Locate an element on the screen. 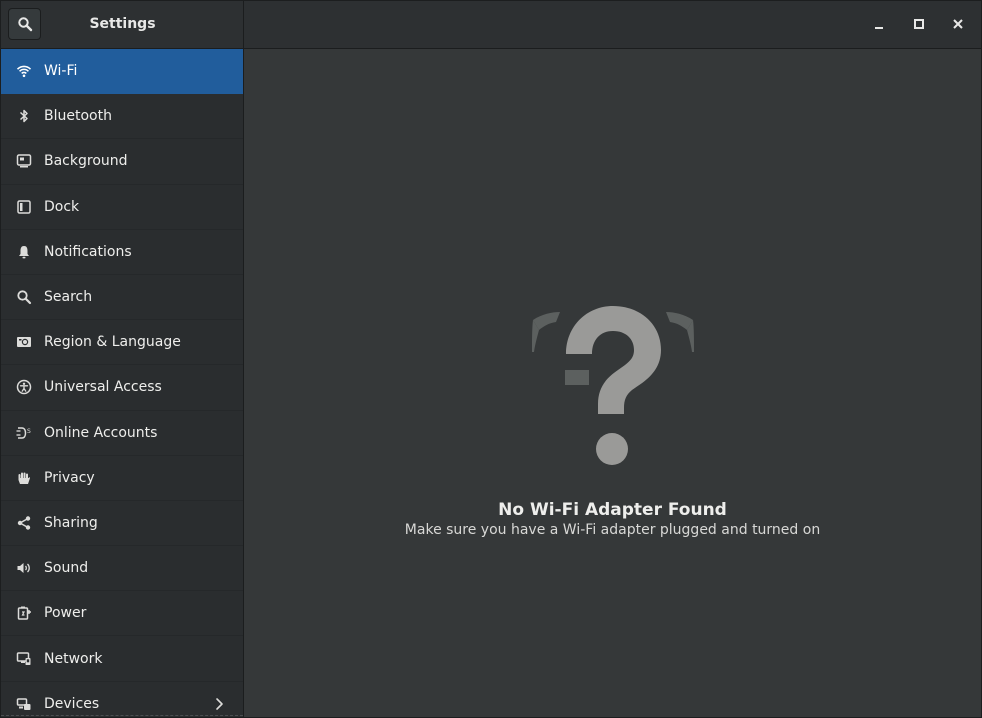 The width and height of the screenshot is (982, 718). maximize-icon is located at coordinates (919, 24).